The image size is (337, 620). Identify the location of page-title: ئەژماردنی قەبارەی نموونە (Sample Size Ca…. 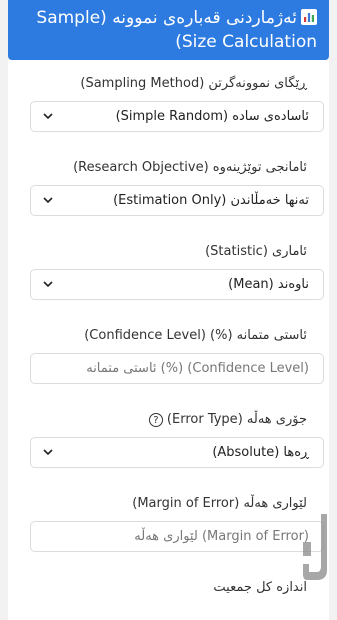
(176, 30).